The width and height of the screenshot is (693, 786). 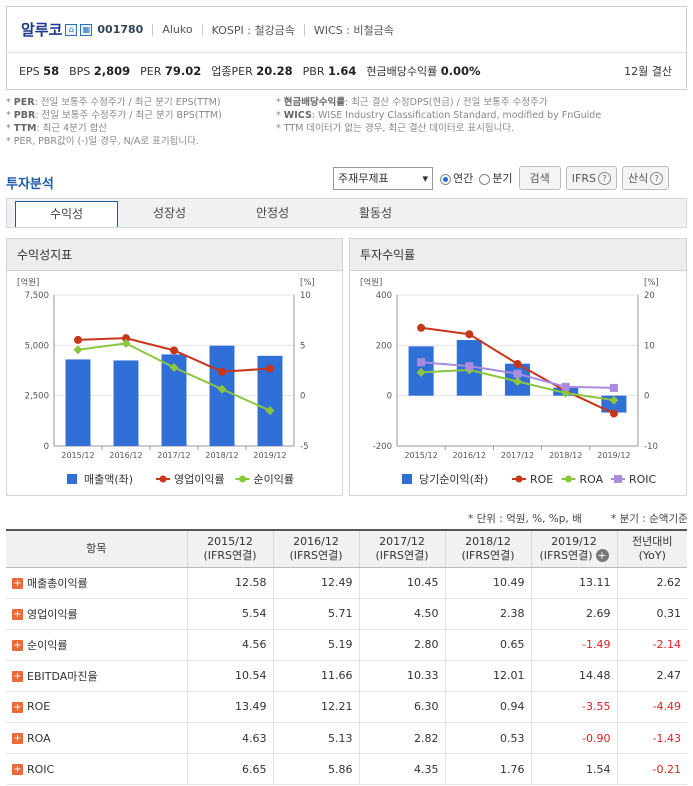 What do you see at coordinates (649, 346) in the screenshot?
I see `y-right-tick-label: 10` at bounding box center [649, 346].